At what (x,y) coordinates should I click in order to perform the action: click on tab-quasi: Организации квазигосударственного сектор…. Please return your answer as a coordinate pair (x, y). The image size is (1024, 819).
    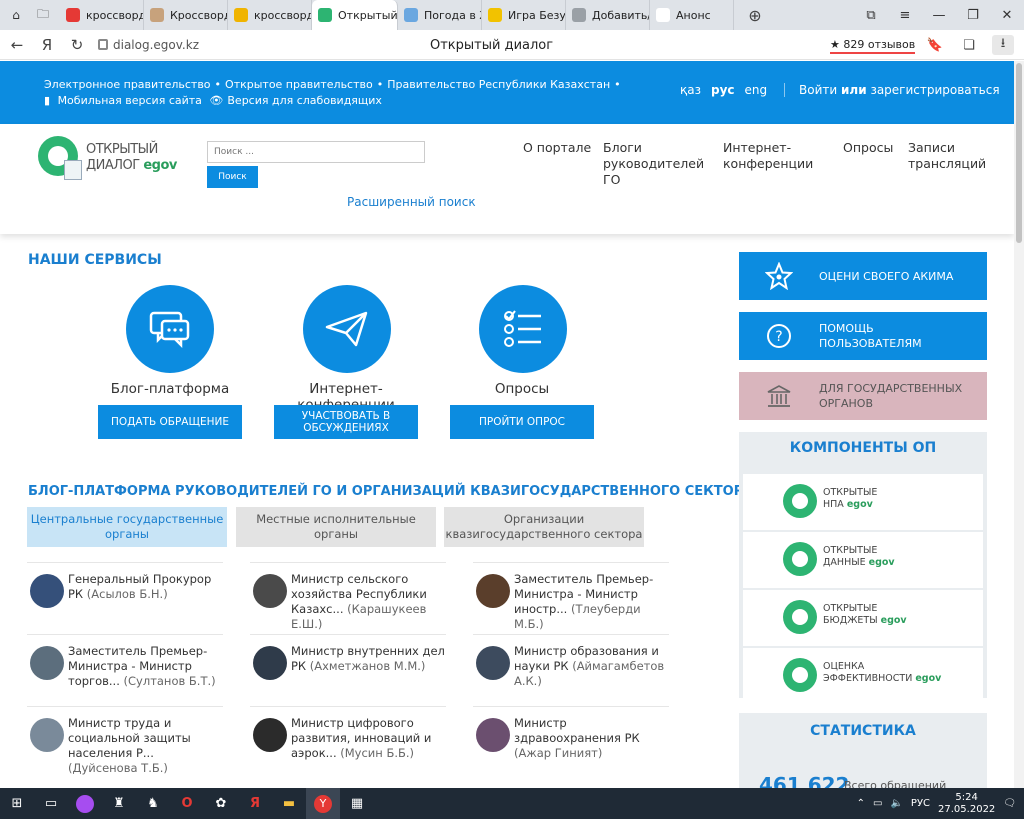
    Looking at the image, I should click on (544, 527).